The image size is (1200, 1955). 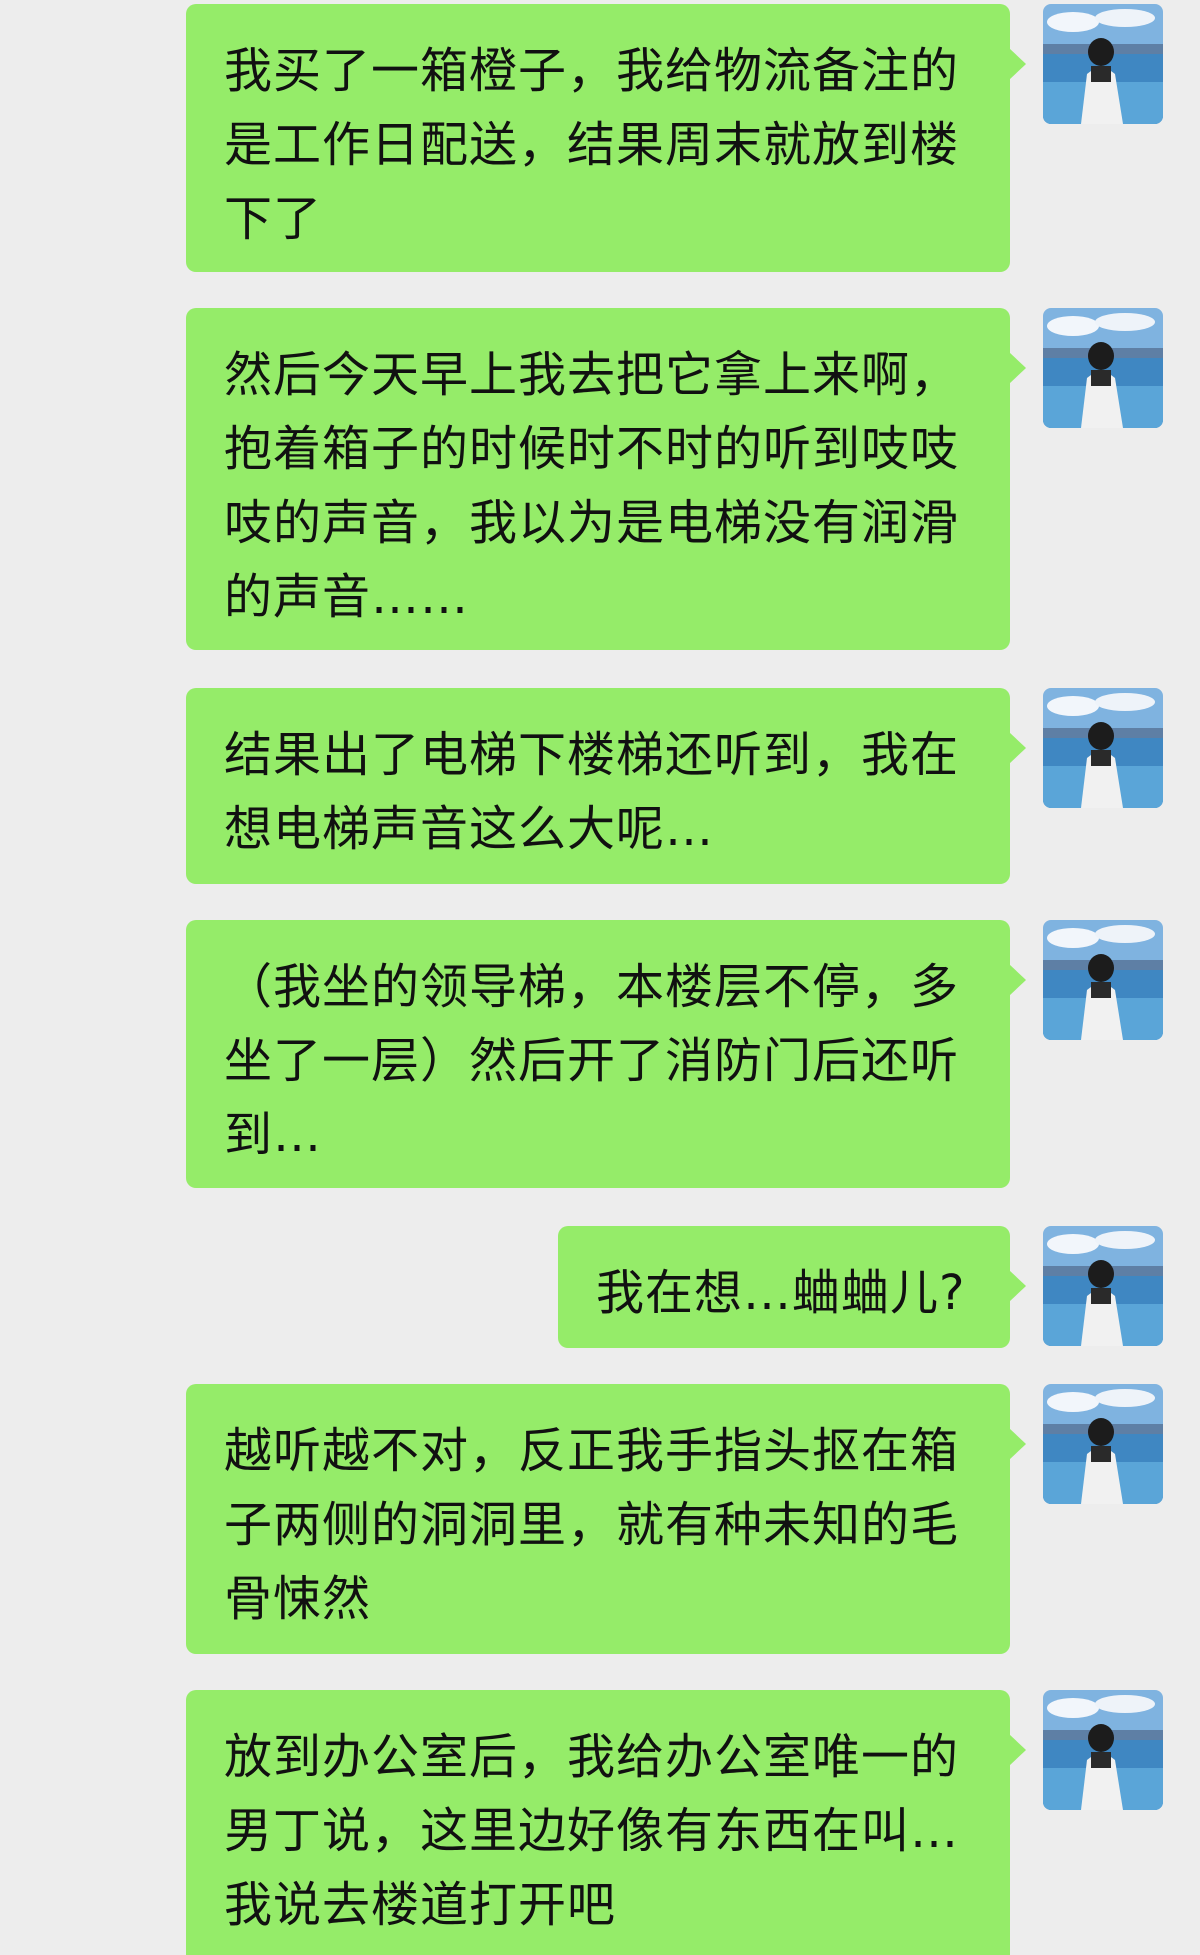 I want to click on message-bubble: 放到办公室后，我给办公室唯一的男丁说，这里边好像有东西在叫…我说去楼道打开吧, so click(x=606, y=1822).